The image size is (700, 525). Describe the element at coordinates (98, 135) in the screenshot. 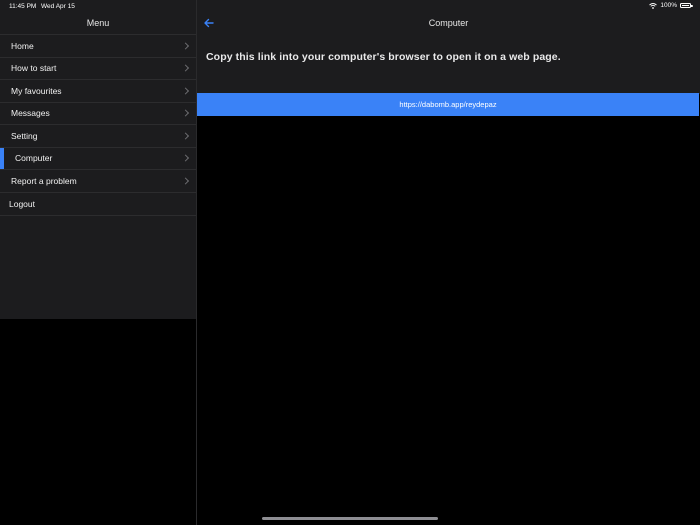

I see `sidebar-item-setting: Setting` at that location.